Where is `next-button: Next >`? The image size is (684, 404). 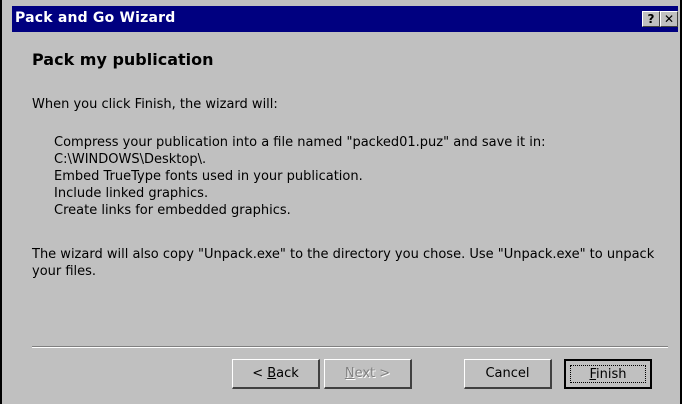 next-button: Next > is located at coordinates (368, 374).